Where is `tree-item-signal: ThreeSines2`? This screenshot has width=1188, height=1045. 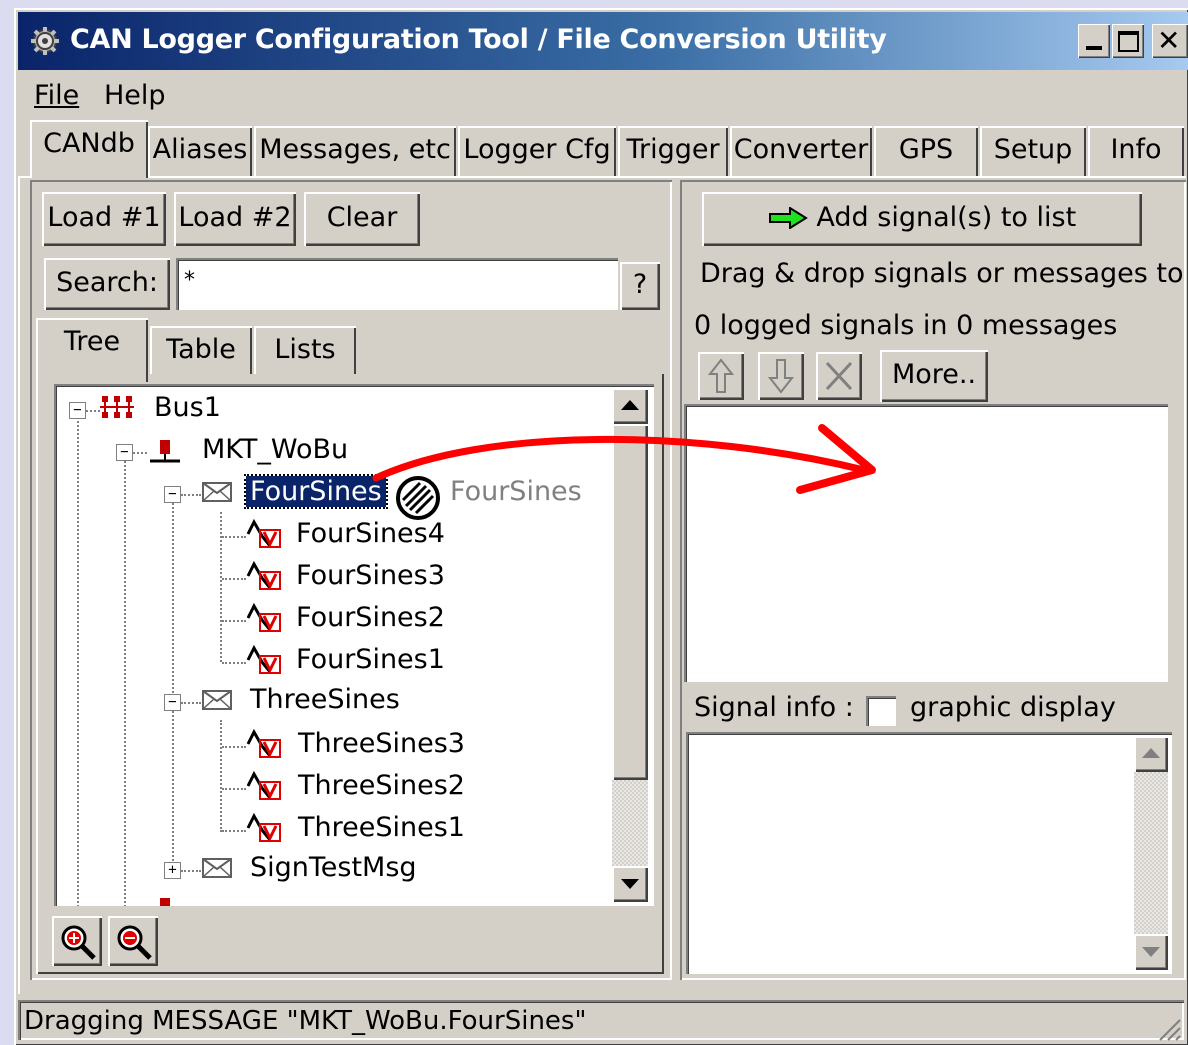
tree-item-signal: ThreeSines2 is located at coordinates (381, 785).